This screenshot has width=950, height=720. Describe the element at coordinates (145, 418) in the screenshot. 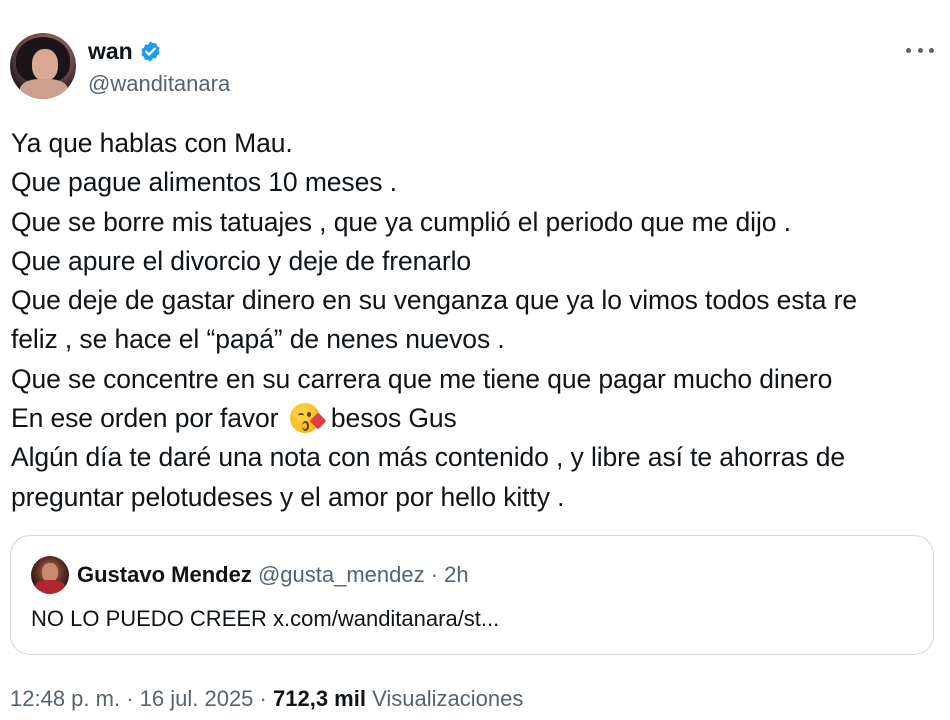

I see `tweet-line-part: En ese orden por favor` at that location.